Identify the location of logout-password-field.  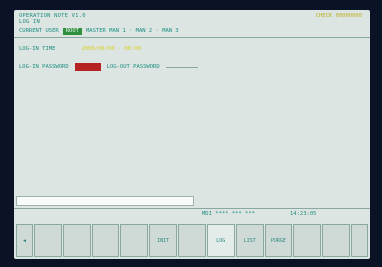
(181, 67).